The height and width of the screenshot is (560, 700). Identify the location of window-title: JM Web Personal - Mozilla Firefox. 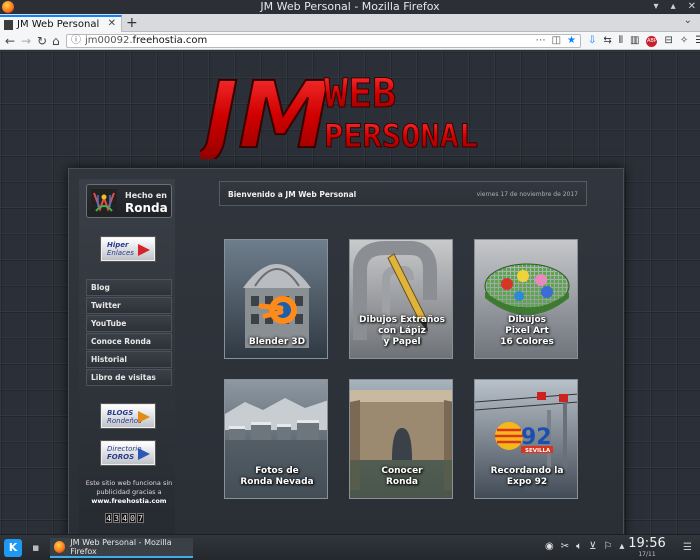
(350, 6).